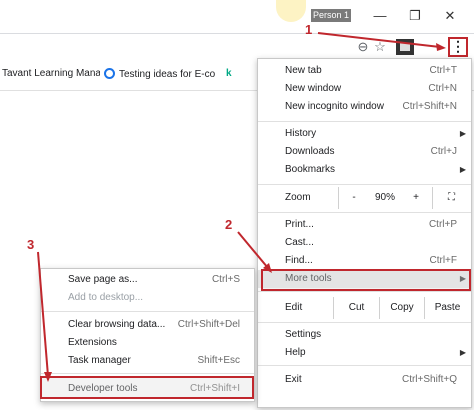 Image resolution: width=474 pixels, height=410 pixels. Describe the element at coordinates (147, 325) in the screenshot. I see `submenu-item-clear-browsing-data: Clear browsing data... Ctrl+Shift+Del` at that location.